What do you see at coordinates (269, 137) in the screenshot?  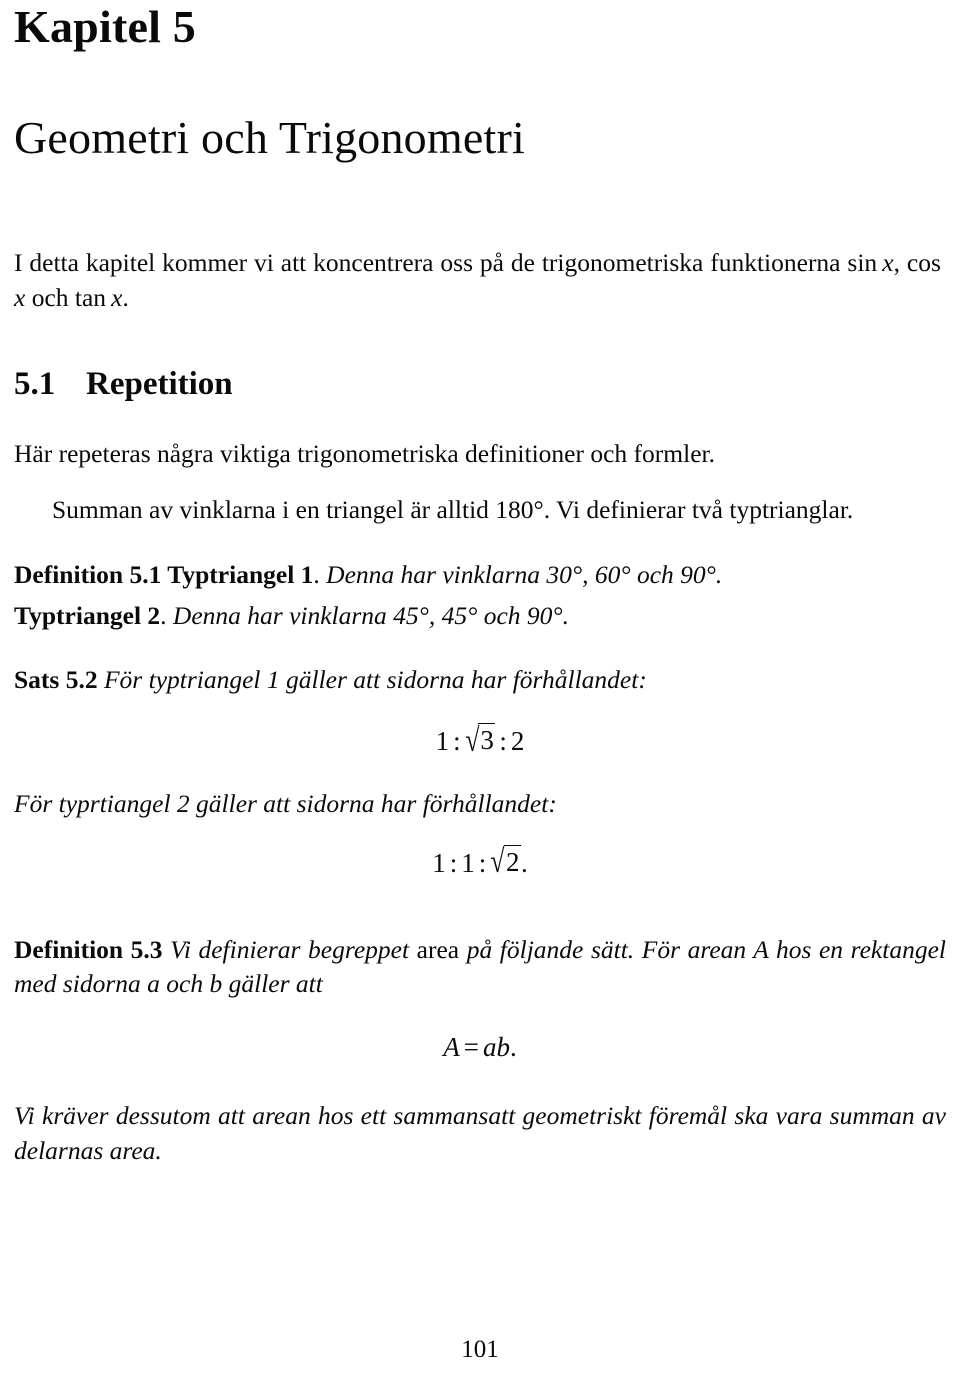 I see `chapter-title: Geometri och Trigonometri` at bounding box center [269, 137].